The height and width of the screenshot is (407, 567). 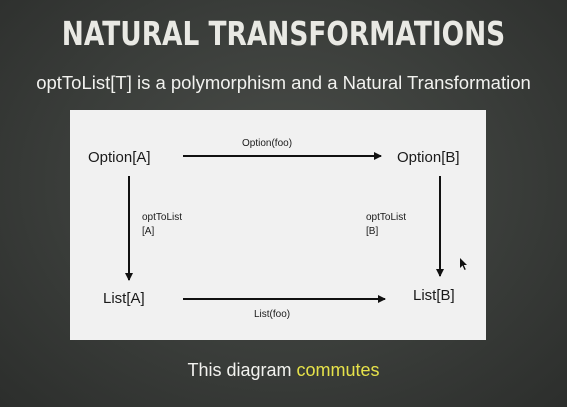 I want to click on edge-label-opt-to-list-b-2: [B], so click(x=372, y=231).